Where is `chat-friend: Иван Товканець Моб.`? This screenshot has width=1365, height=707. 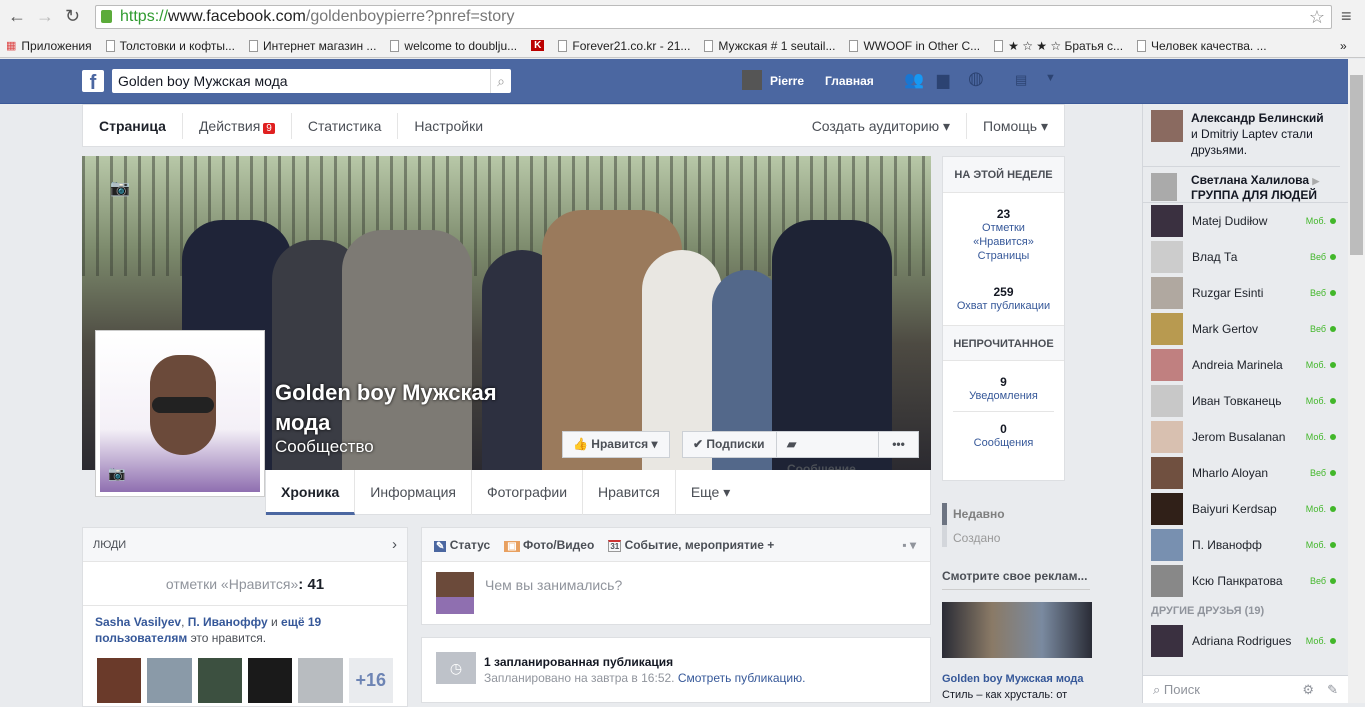
chat-friend: Иван Товканець Моб. is located at coordinates (1245, 401).